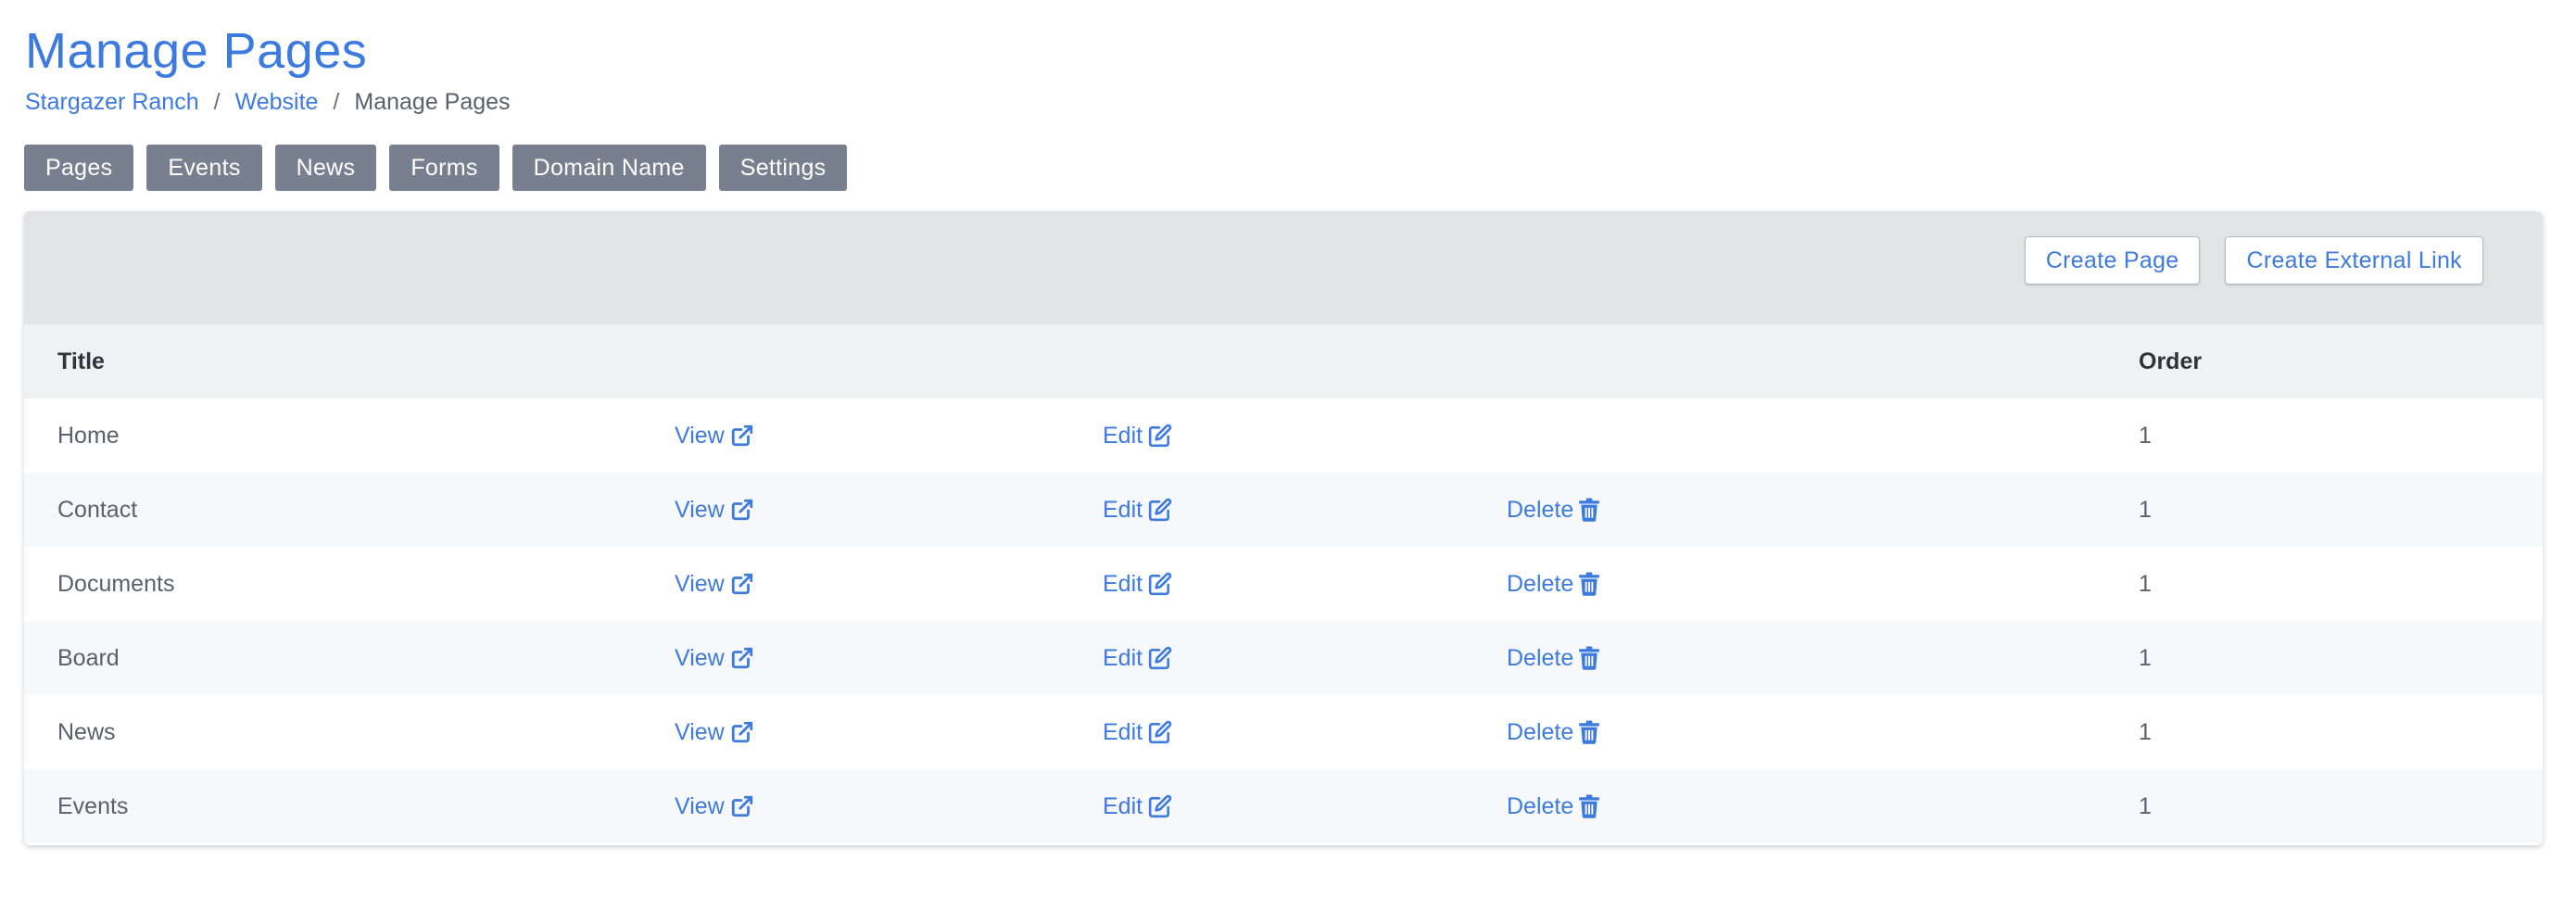 The height and width of the screenshot is (899, 2576). Describe the element at coordinates (2113, 261) in the screenshot. I see `create-page-button: Create Page` at that location.